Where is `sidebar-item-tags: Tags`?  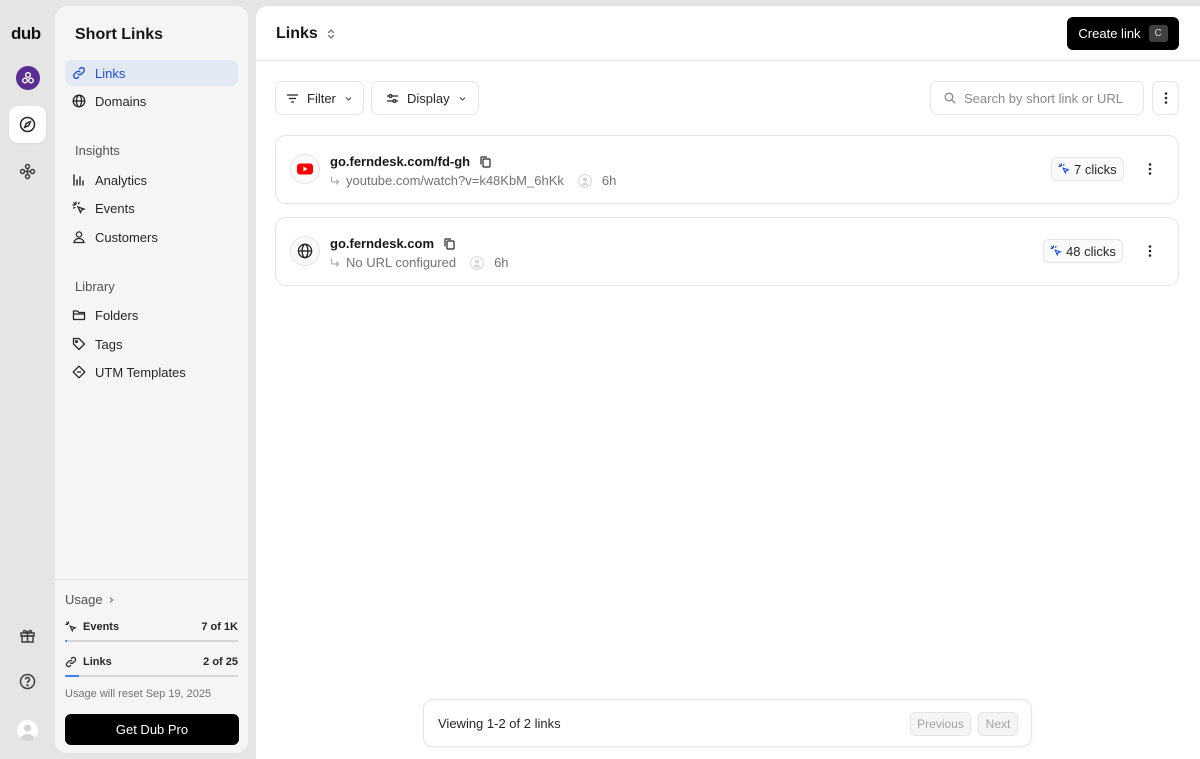 sidebar-item-tags: Tags is located at coordinates (151, 344).